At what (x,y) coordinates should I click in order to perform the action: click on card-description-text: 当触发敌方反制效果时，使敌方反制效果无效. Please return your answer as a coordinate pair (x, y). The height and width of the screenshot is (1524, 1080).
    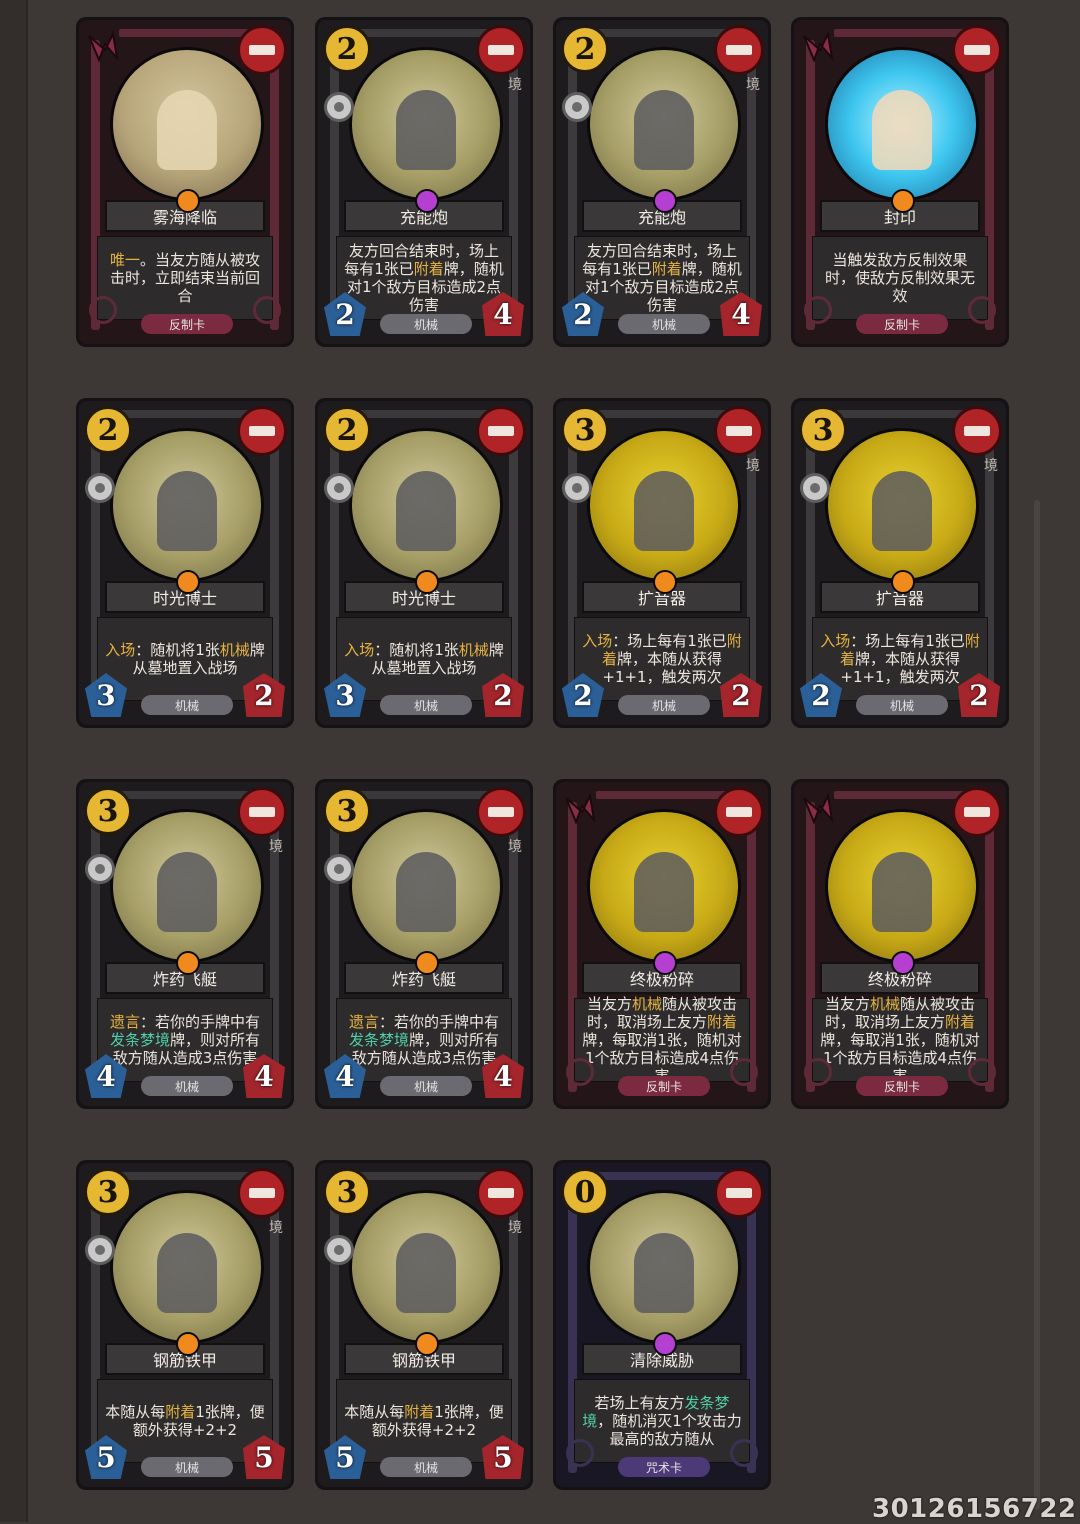
    Looking at the image, I should click on (900, 278).